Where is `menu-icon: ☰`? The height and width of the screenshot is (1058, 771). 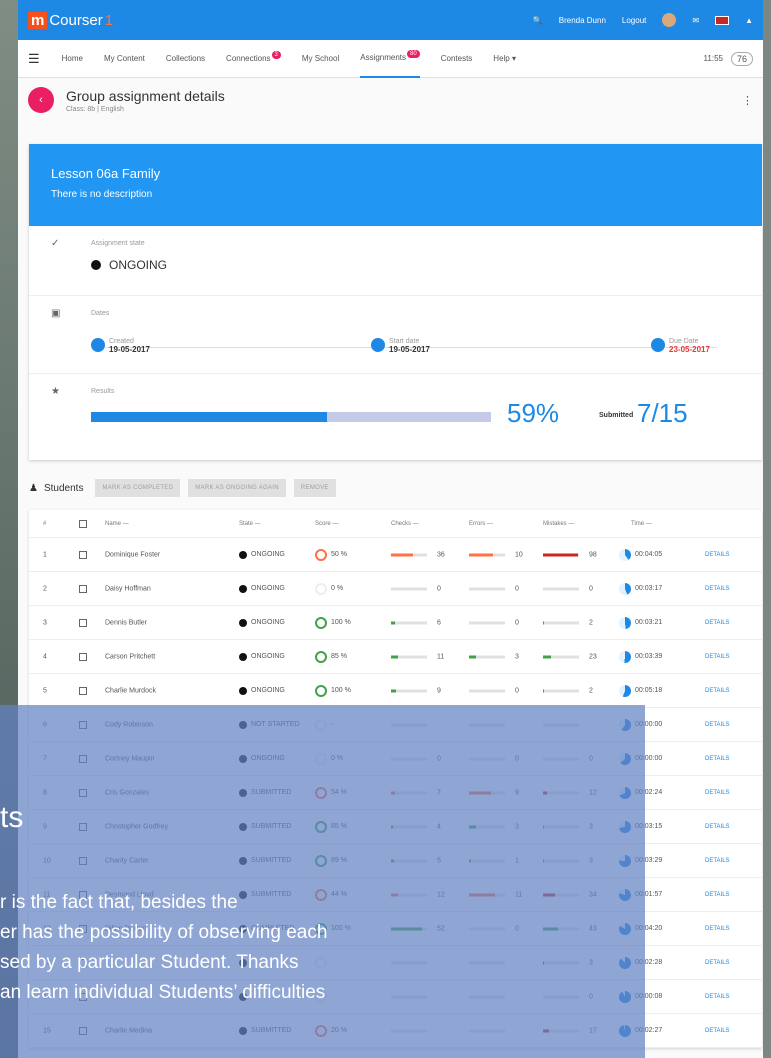
menu-icon: ☰ is located at coordinates (34, 59).